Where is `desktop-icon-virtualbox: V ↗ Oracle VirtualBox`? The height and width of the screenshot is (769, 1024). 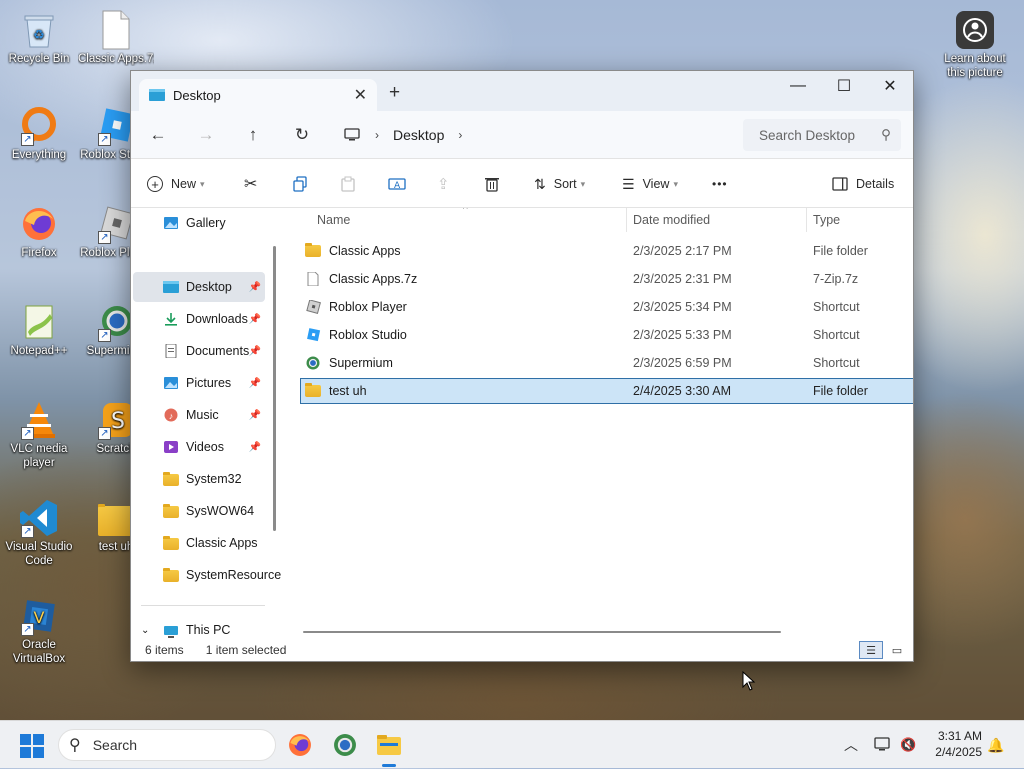
desktop-icon-virtualbox: V ↗ Oracle VirtualBox is located at coordinates (39, 631).